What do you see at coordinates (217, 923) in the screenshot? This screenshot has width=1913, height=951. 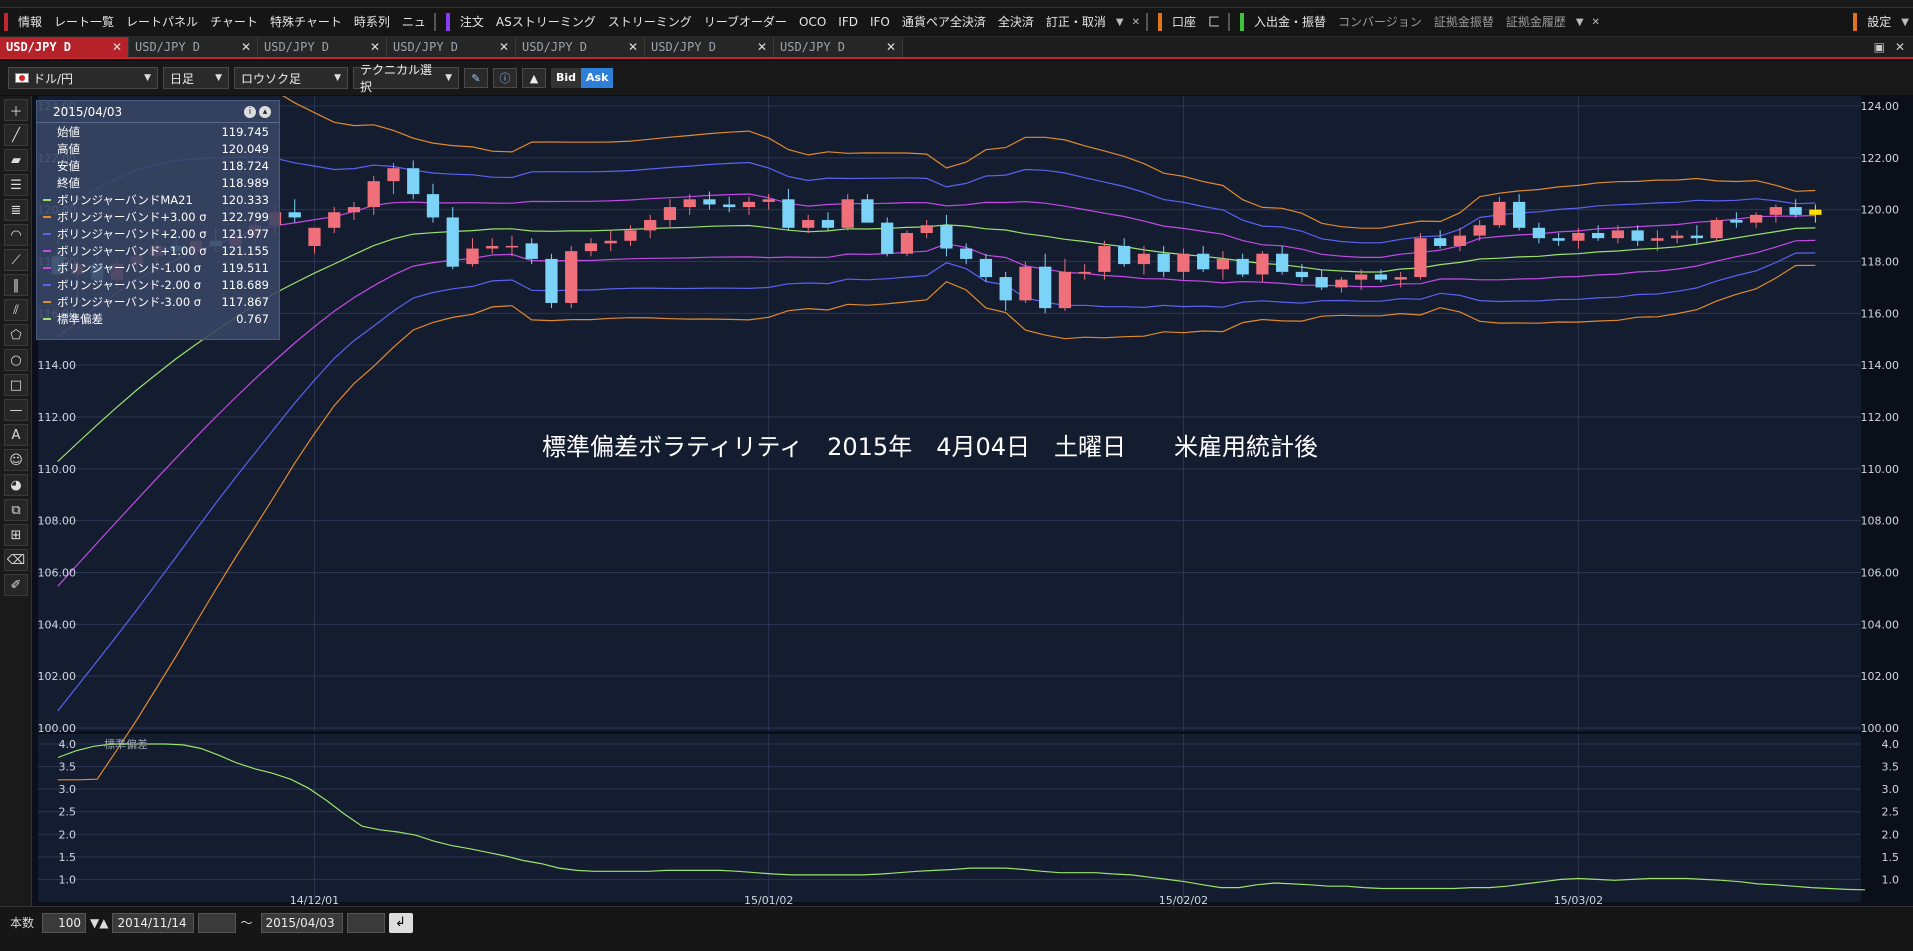 I see `from-time-field` at bounding box center [217, 923].